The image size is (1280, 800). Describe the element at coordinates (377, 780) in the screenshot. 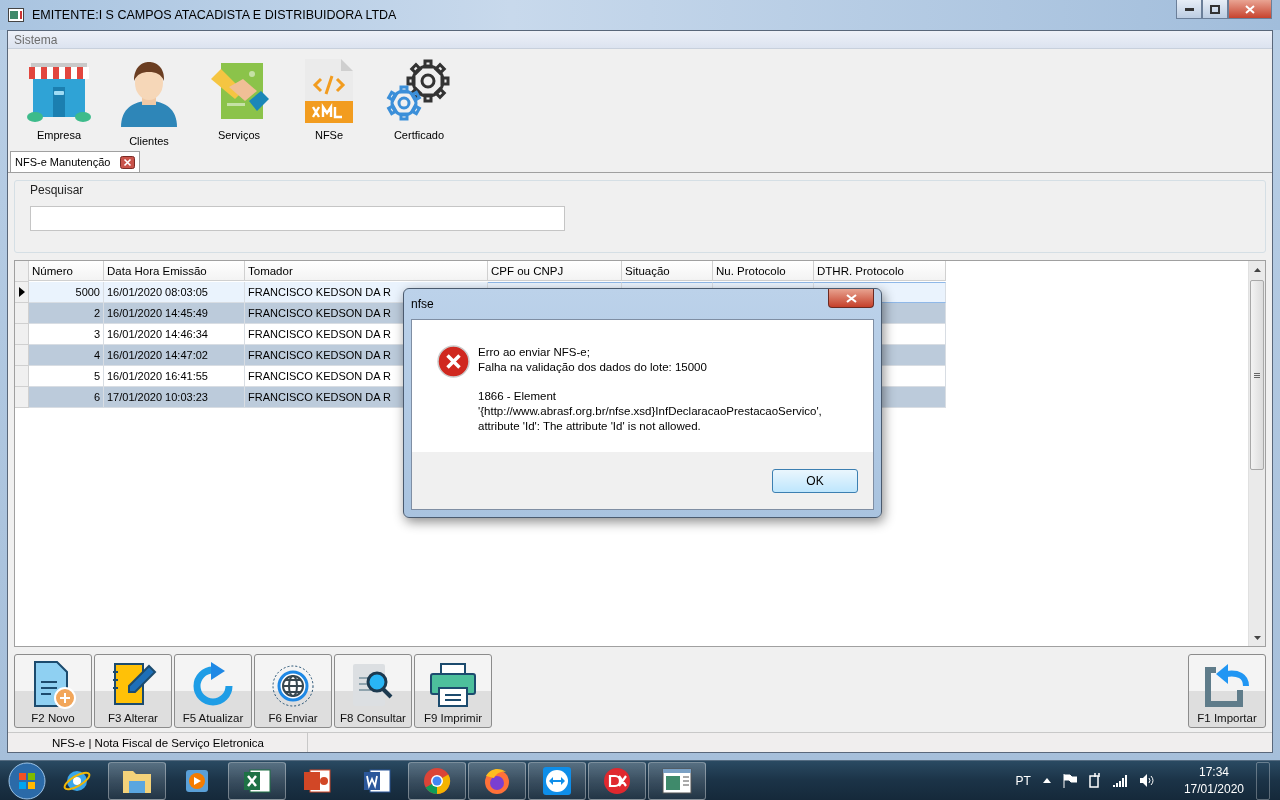

I see `document-icon` at that location.